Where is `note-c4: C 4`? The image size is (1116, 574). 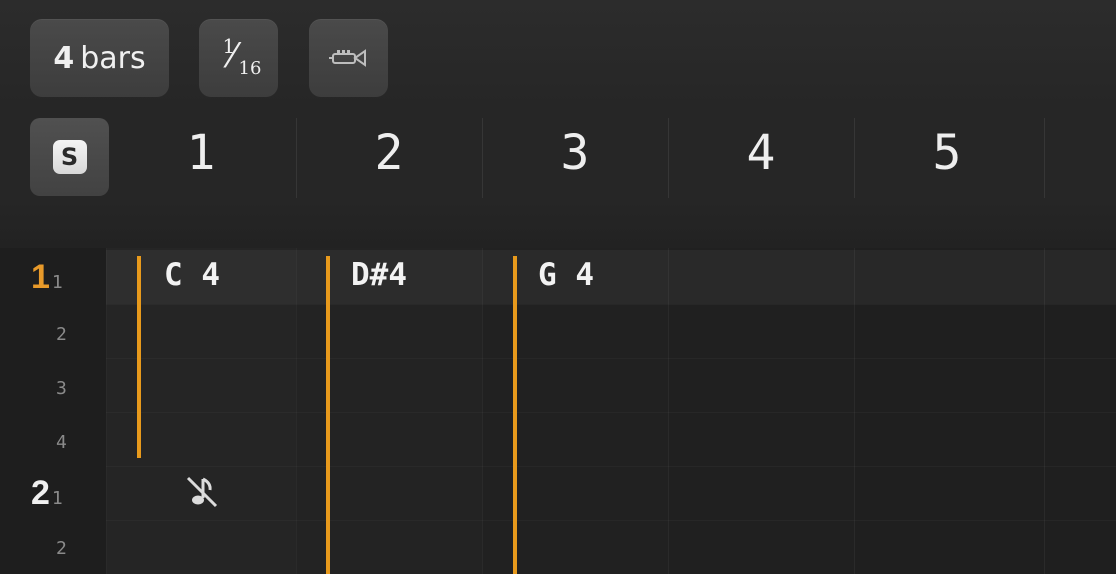
note-c4: C 4 is located at coordinates (192, 275).